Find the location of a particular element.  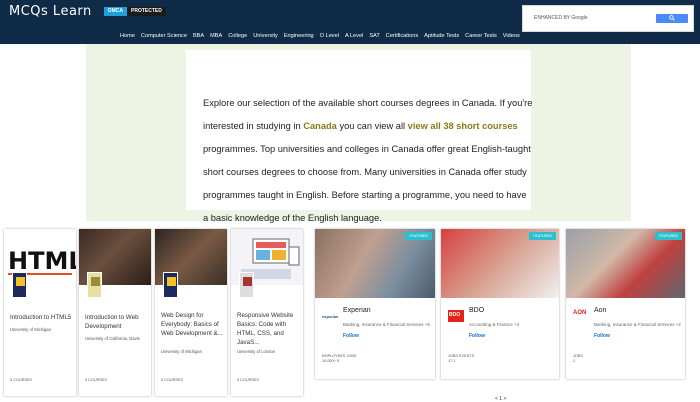

stats-values: 10,000+ 5 is located at coordinates (330, 361).